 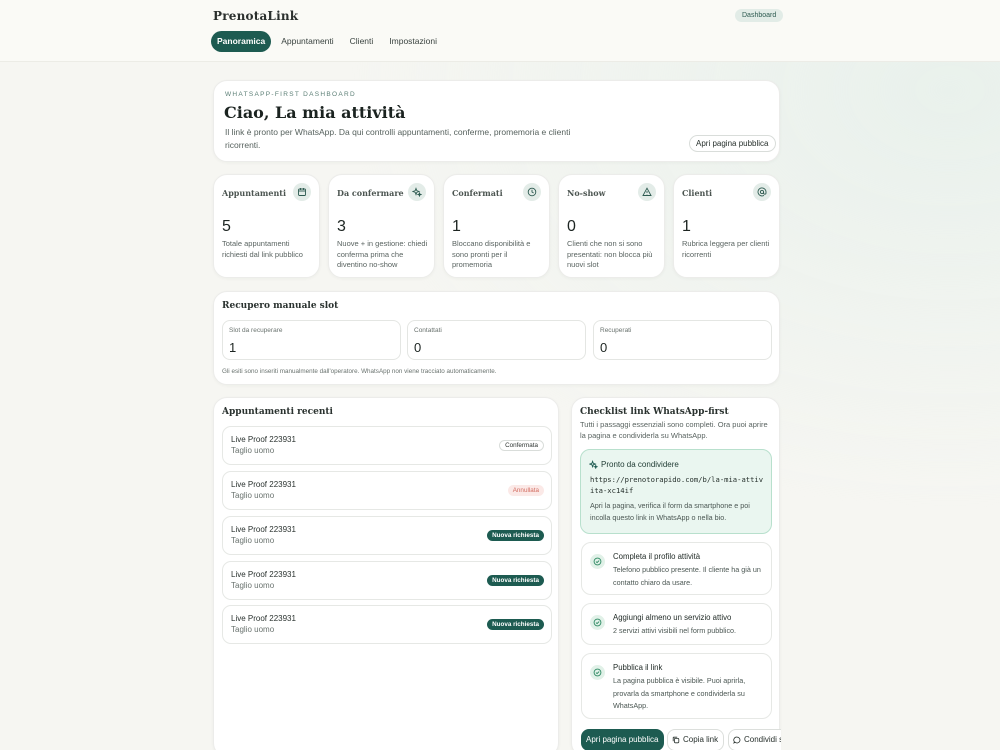 What do you see at coordinates (387, 445) in the screenshot?
I see `list-item: Live Proof 223931 Taglio uomo Confermata` at bounding box center [387, 445].